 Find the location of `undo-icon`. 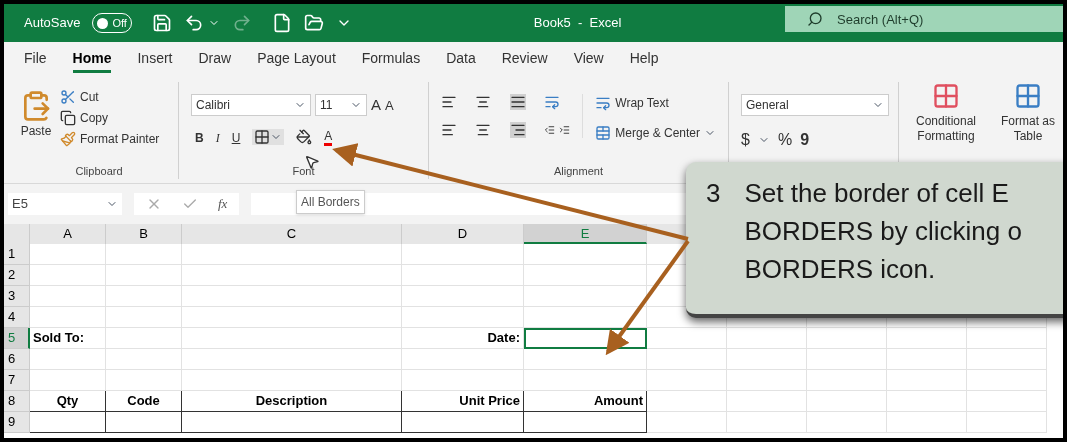

undo-icon is located at coordinates (193, 23).